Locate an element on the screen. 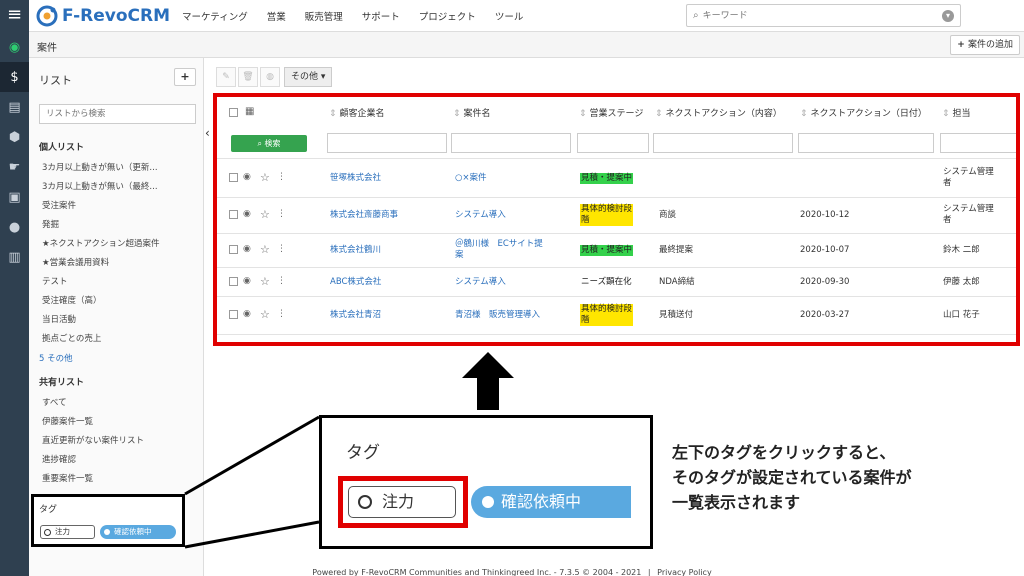  dashboard-icon: ◉ is located at coordinates (14, 47).